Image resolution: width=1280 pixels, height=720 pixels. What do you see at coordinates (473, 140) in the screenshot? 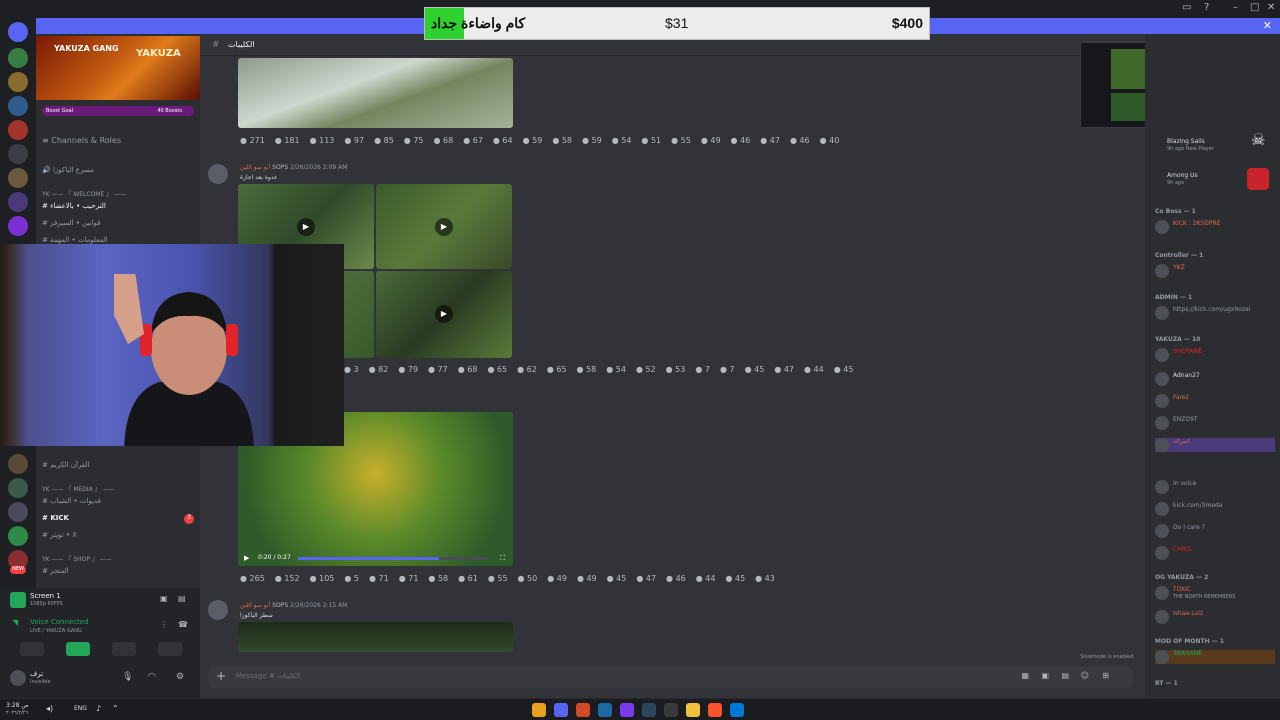
I see `reaction-chip: ● 67` at bounding box center [473, 140].